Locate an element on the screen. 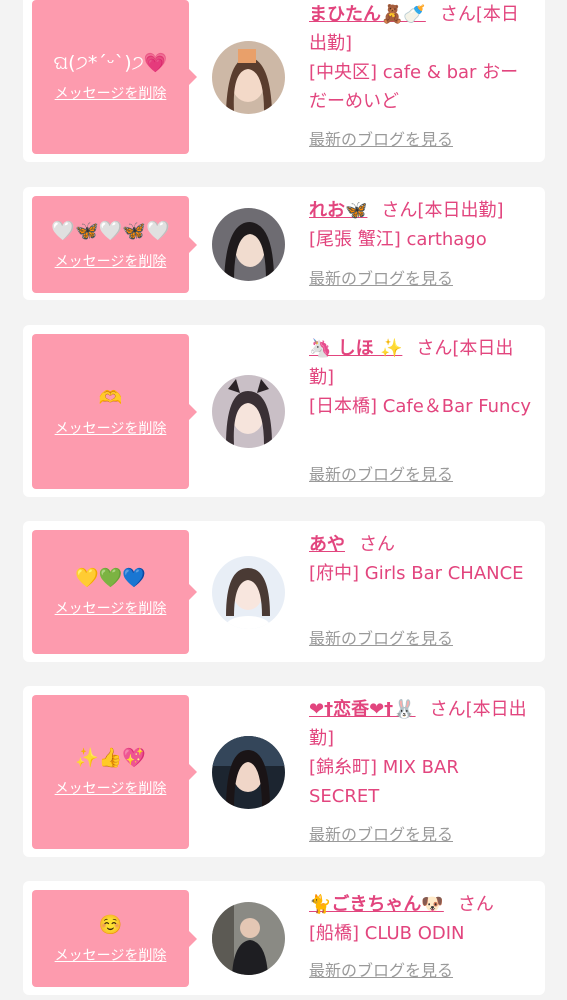 The height and width of the screenshot is (1000, 567). message-bubble: ✨👍💖 メッセージを削除 is located at coordinates (114, 772).